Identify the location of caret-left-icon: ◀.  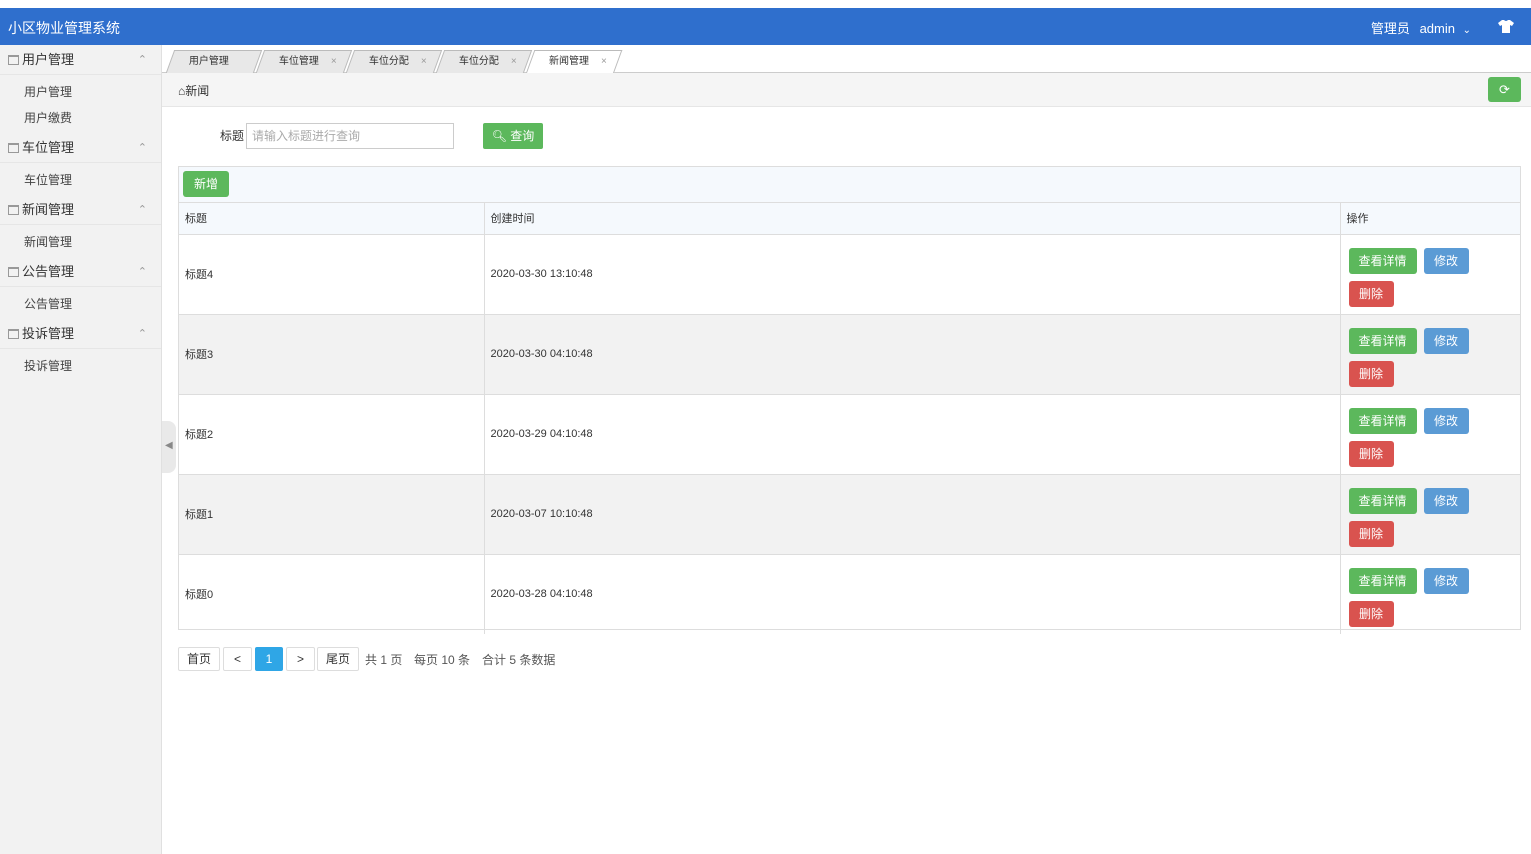
(169, 445).